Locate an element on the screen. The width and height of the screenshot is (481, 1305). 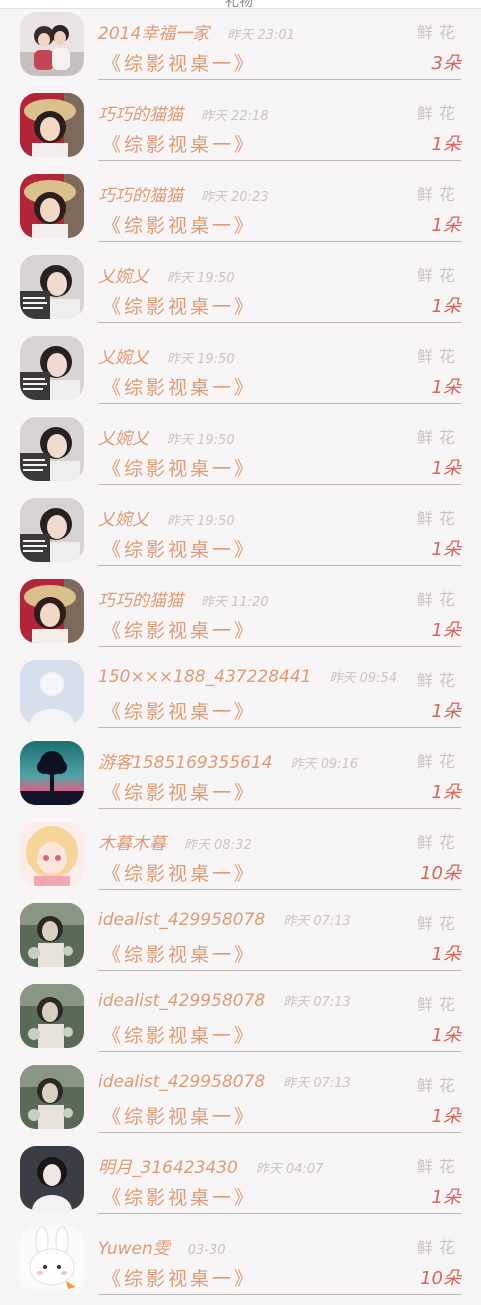
timestamp: 昨天 07:13 is located at coordinates (317, 1083).